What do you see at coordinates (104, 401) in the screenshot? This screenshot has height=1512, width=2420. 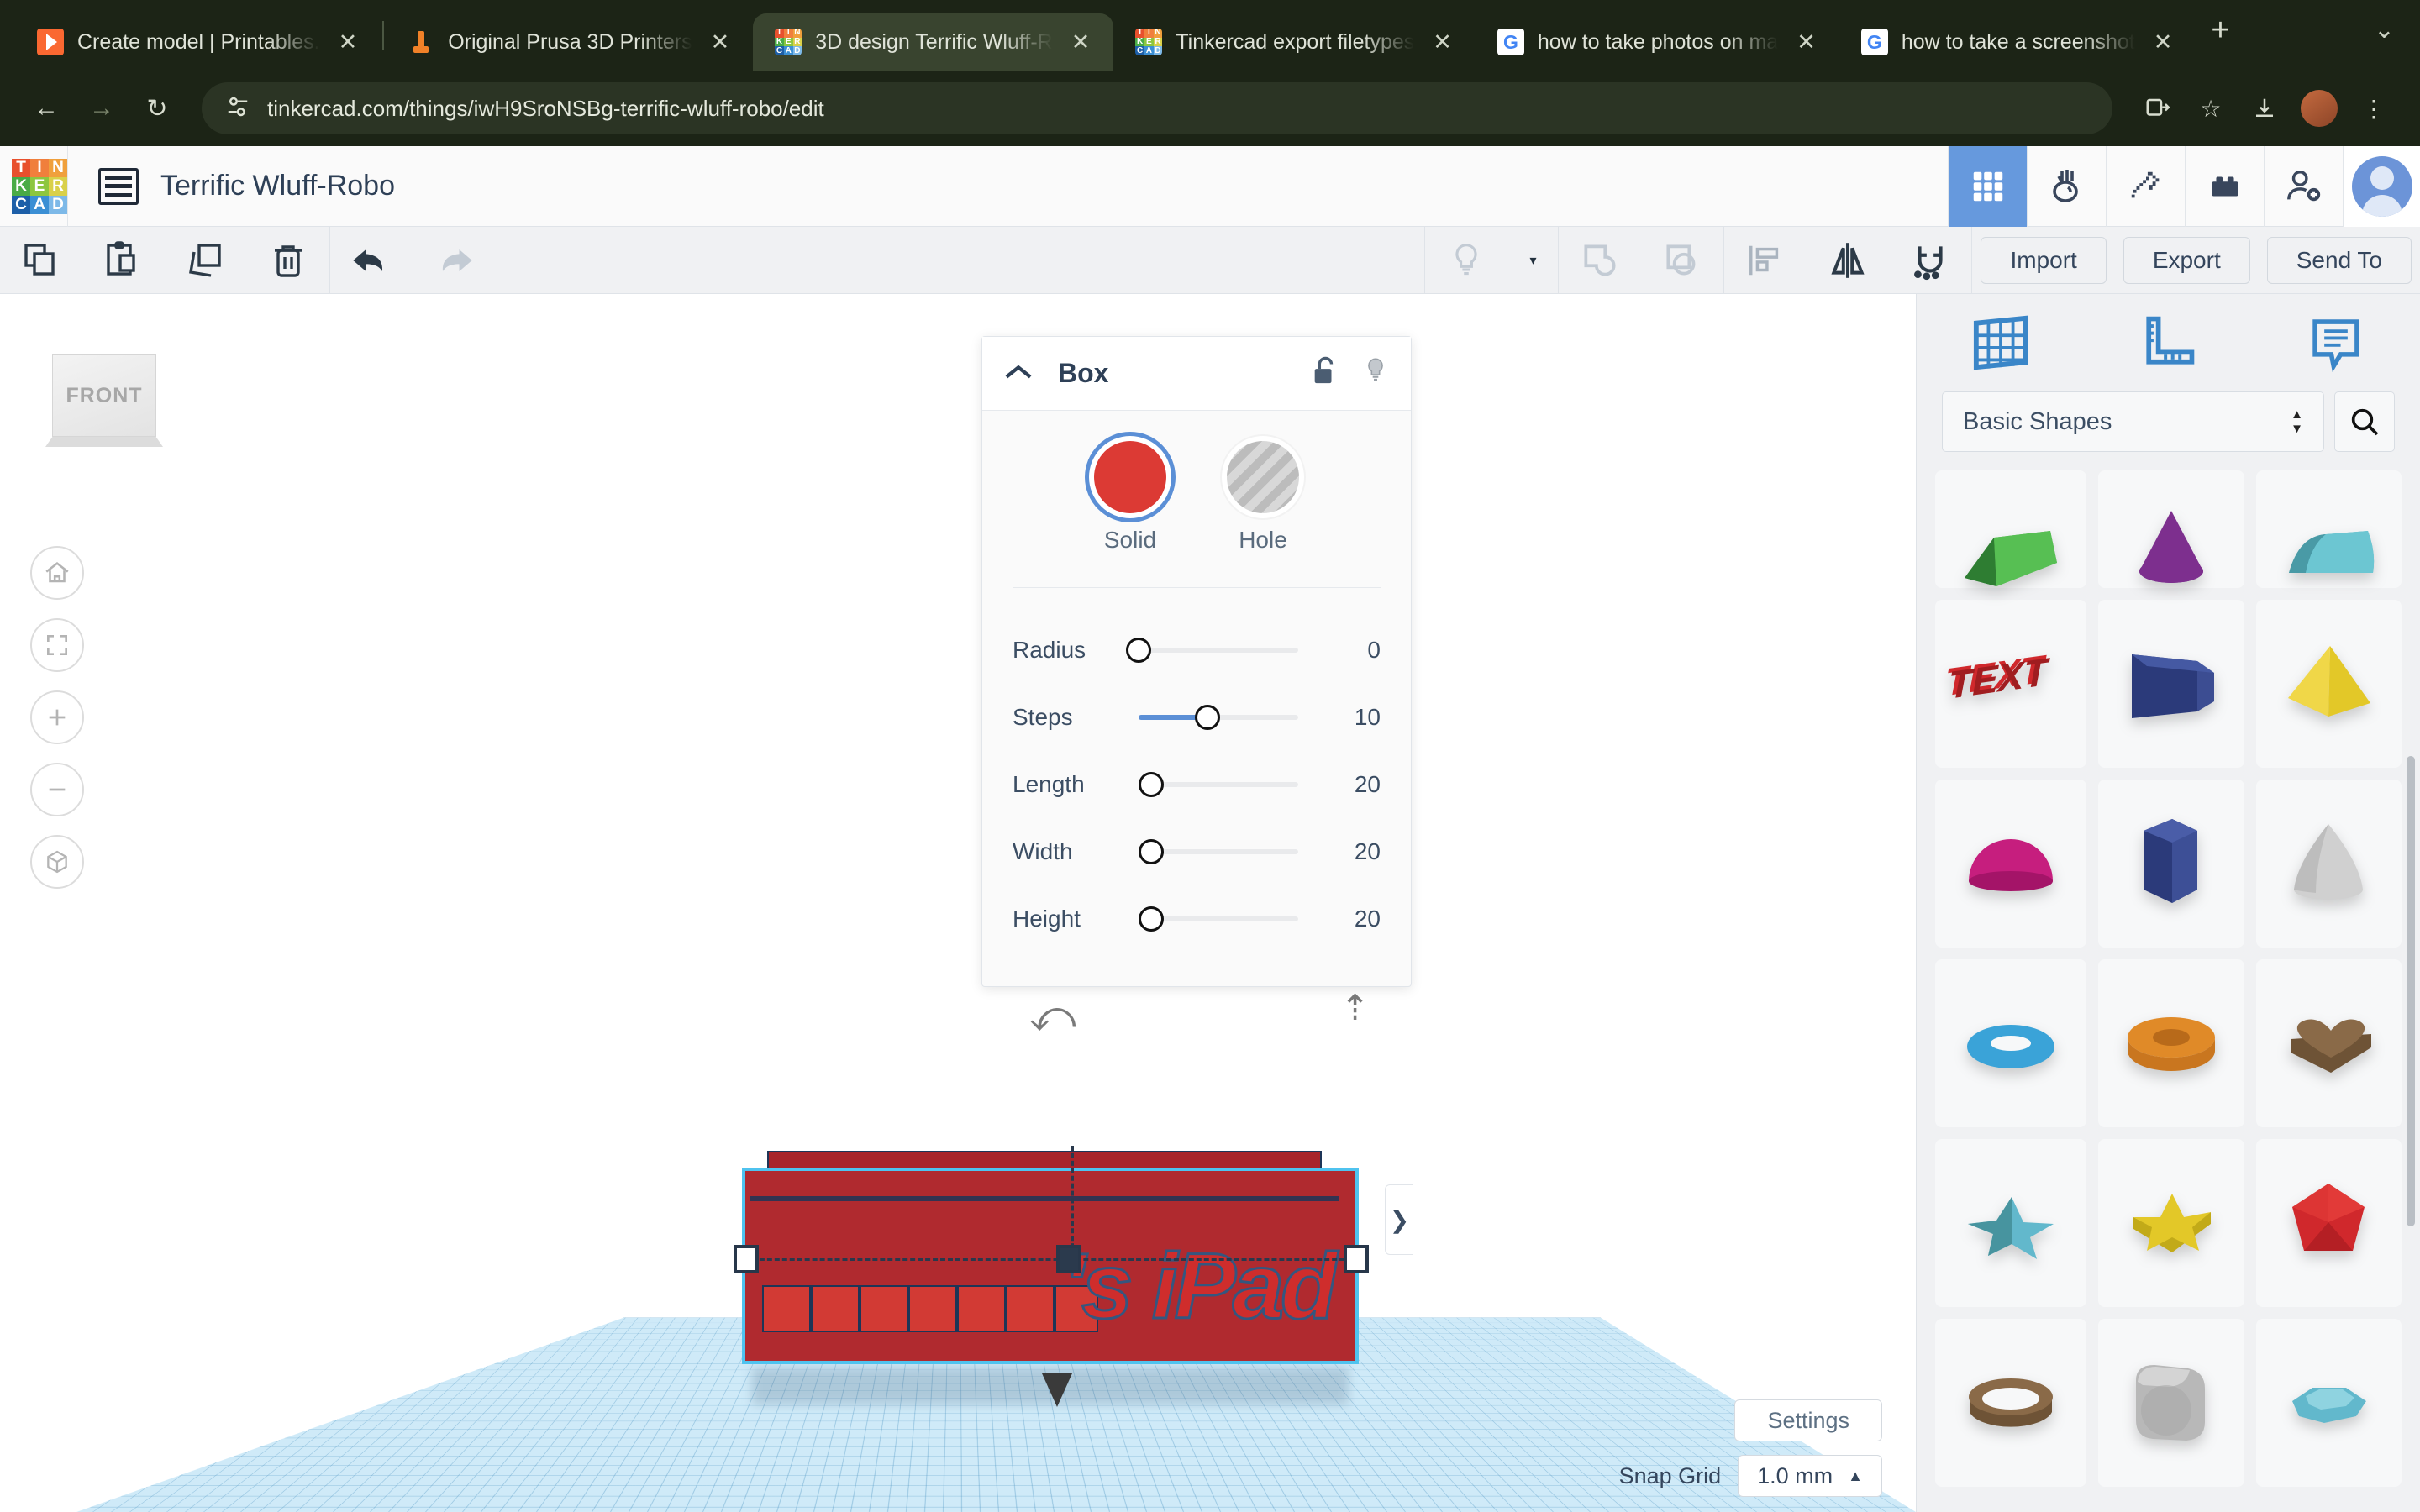 I see `view-cube: FRONT` at bounding box center [104, 401].